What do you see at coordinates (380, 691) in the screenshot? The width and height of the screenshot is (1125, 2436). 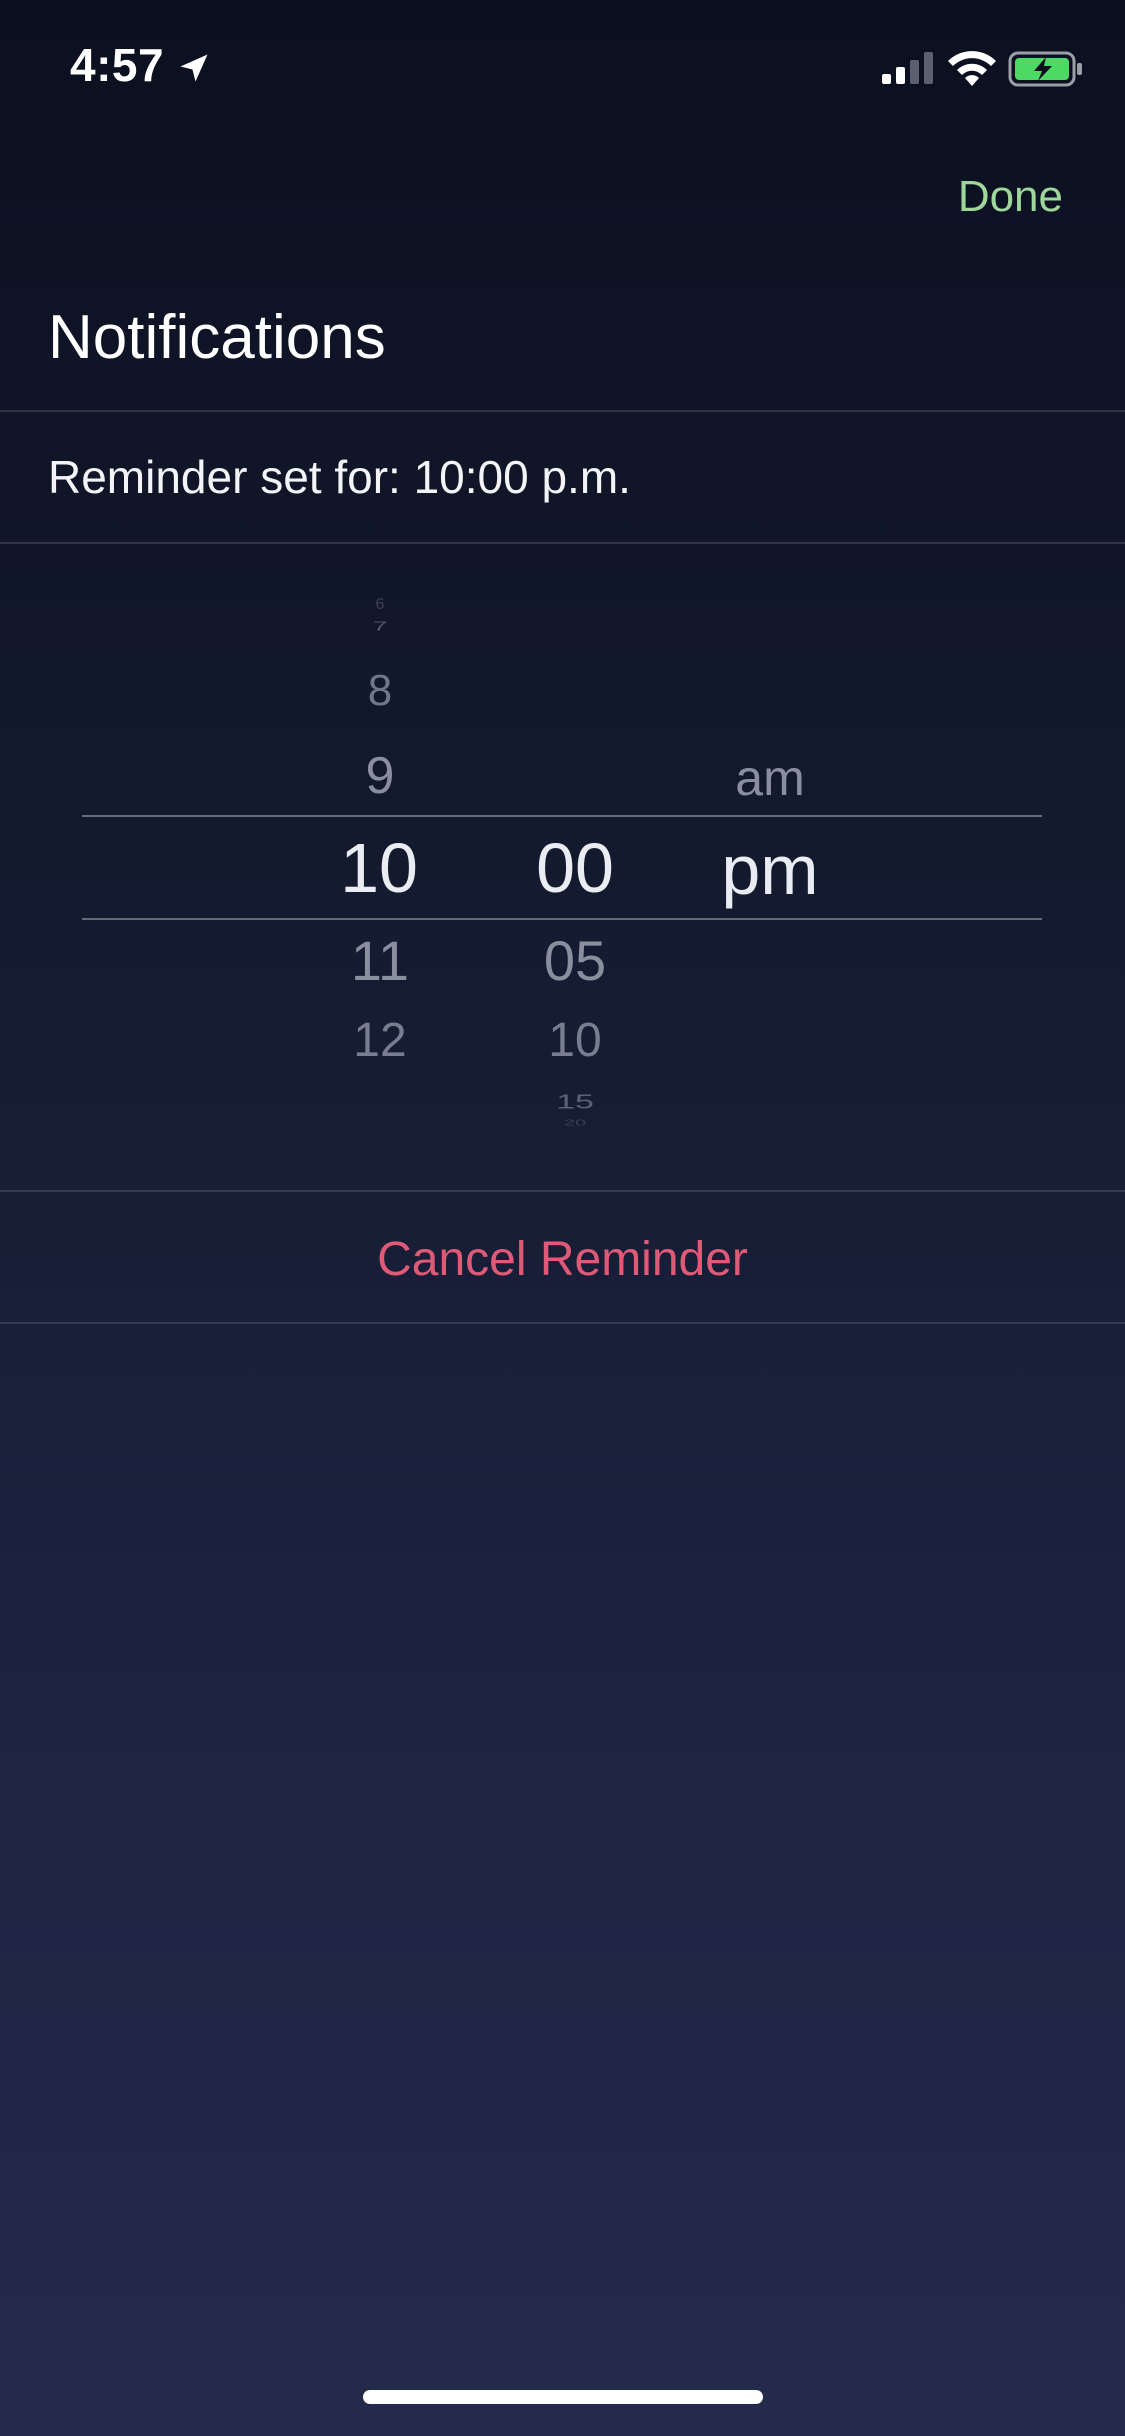 I see `hour-option: 8` at bounding box center [380, 691].